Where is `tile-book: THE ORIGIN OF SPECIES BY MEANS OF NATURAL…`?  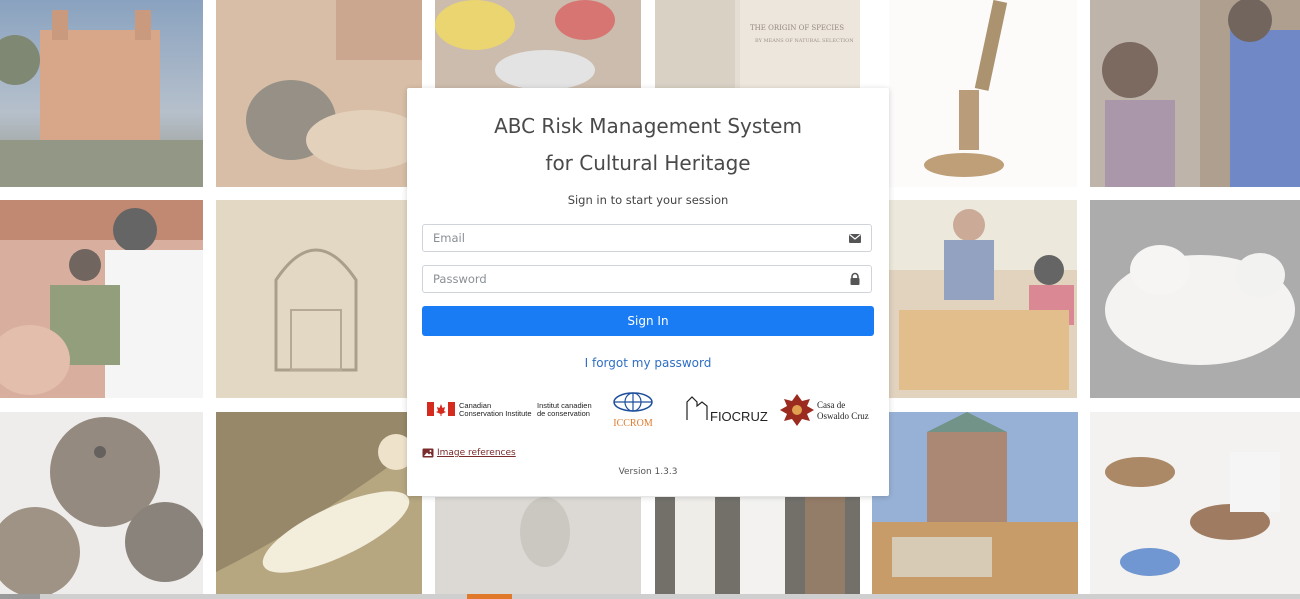
tile-book: THE ORIGIN OF SPECIES BY MEANS OF NATURAL… is located at coordinates (757, 45).